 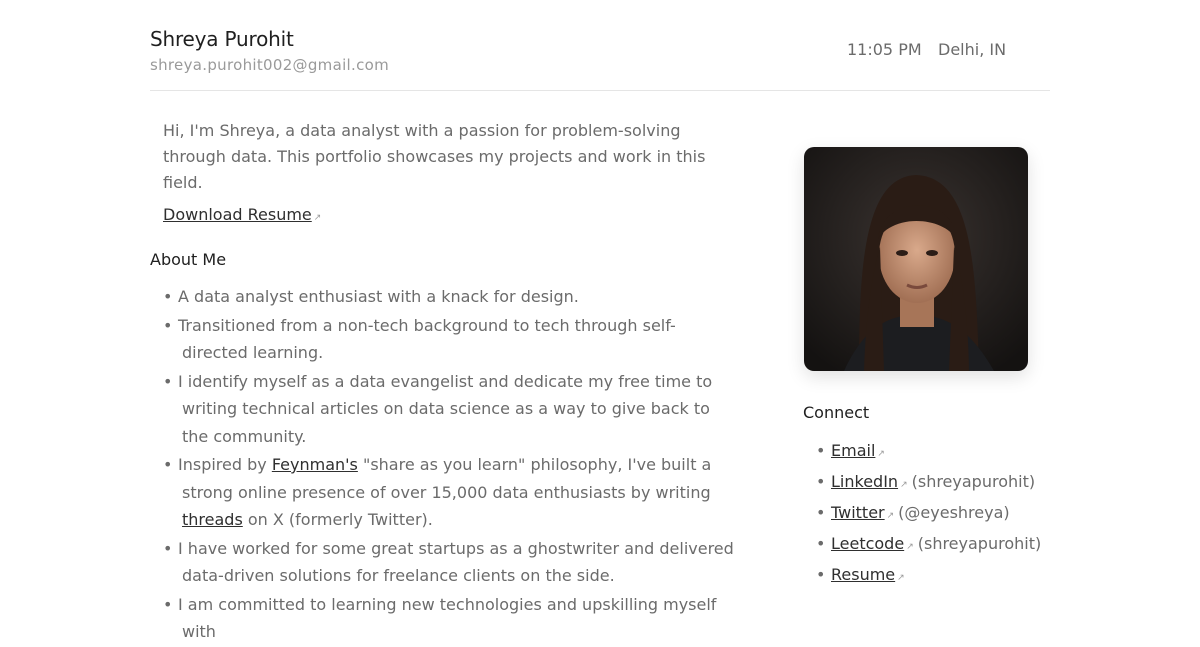 I want to click on connect-item-linkedin: LinkedIn↗(shreyapurohit), so click(x=922, y=484).